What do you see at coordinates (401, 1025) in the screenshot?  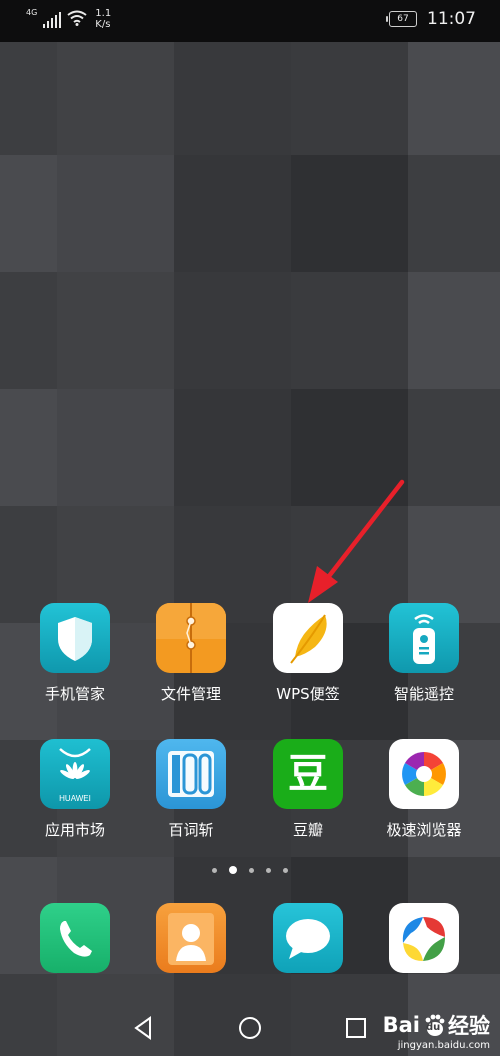 I see `watermark-brand-left: Bai` at bounding box center [401, 1025].